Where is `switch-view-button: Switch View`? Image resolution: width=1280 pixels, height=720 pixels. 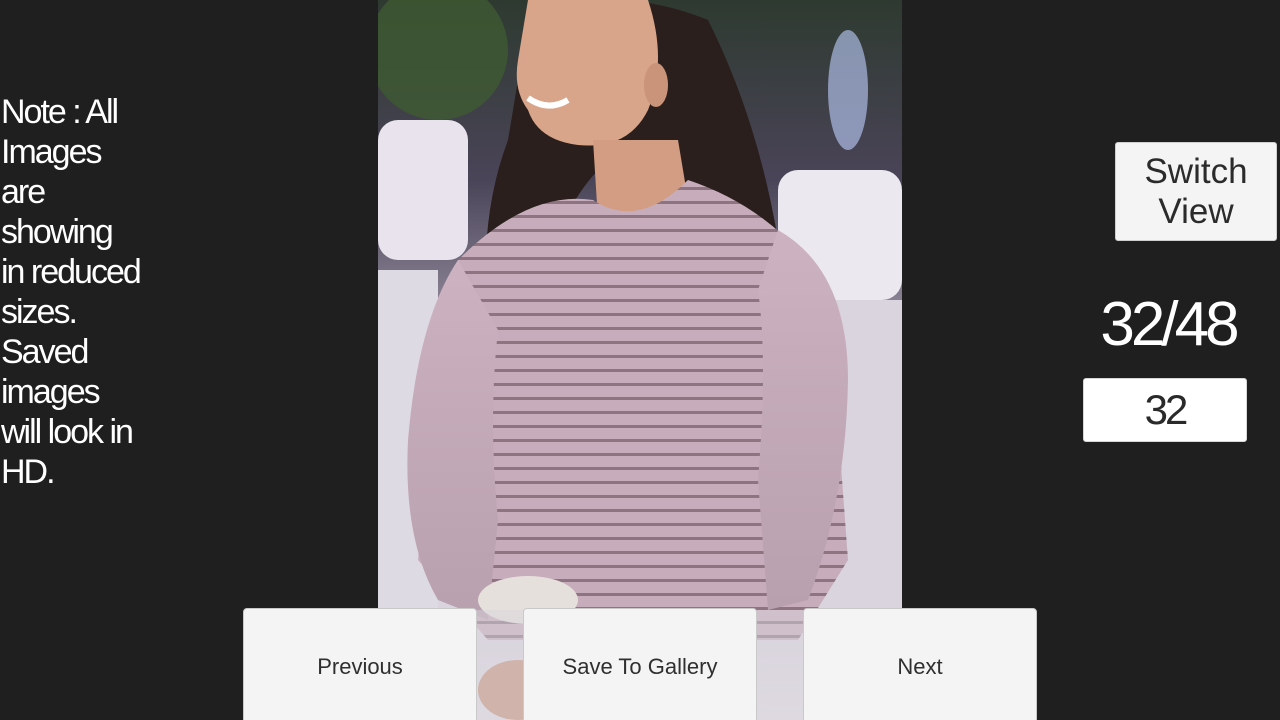 switch-view-button: Switch View is located at coordinates (1196, 191).